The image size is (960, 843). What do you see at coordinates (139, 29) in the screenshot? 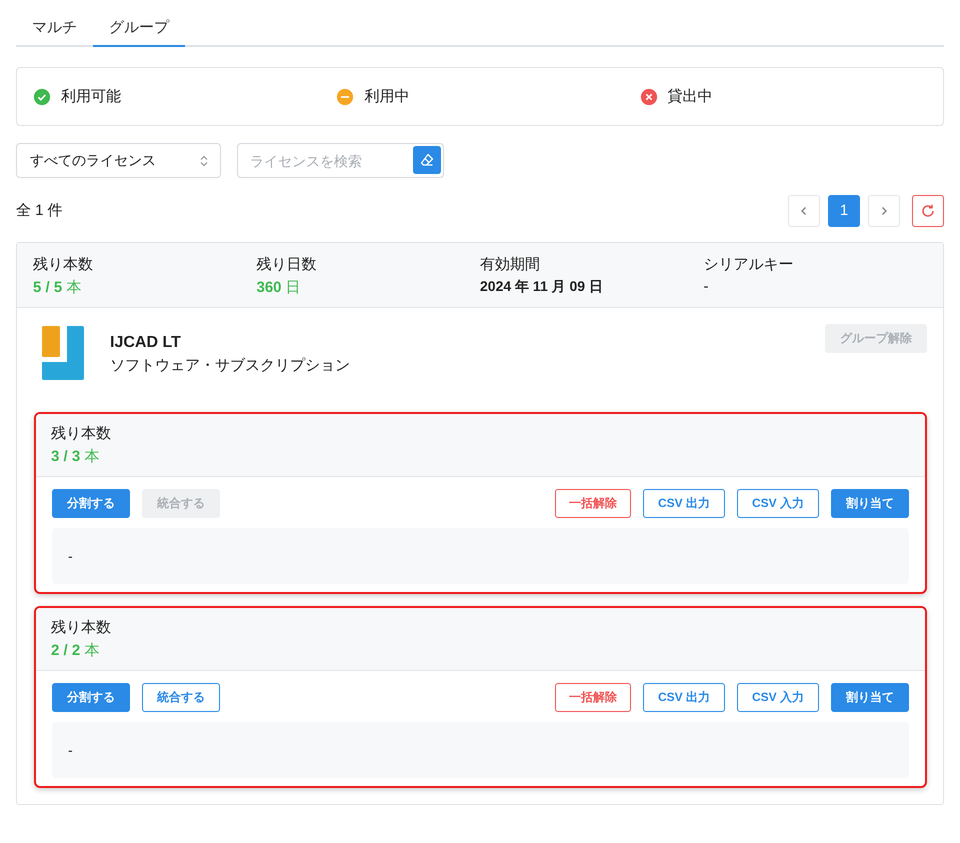
I see `tab: グループ` at bounding box center [139, 29].